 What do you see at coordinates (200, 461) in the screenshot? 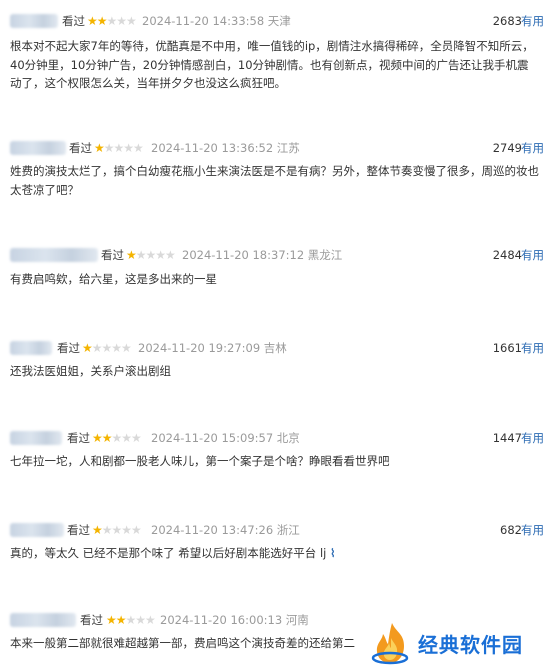
I see `review-content: 七年拉一坨，人和剧都一股老人味儿，第一个案子是个啥？睁眼看看世界吧` at bounding box center [200, 461].